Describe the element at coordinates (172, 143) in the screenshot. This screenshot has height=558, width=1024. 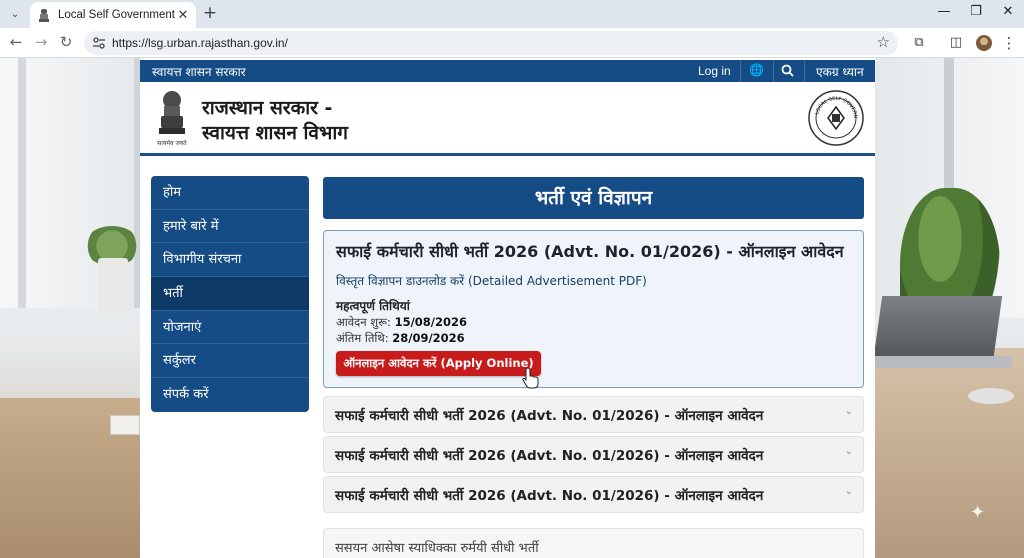
I see `emblem-caption: सत्यमेव जयते` at that location.